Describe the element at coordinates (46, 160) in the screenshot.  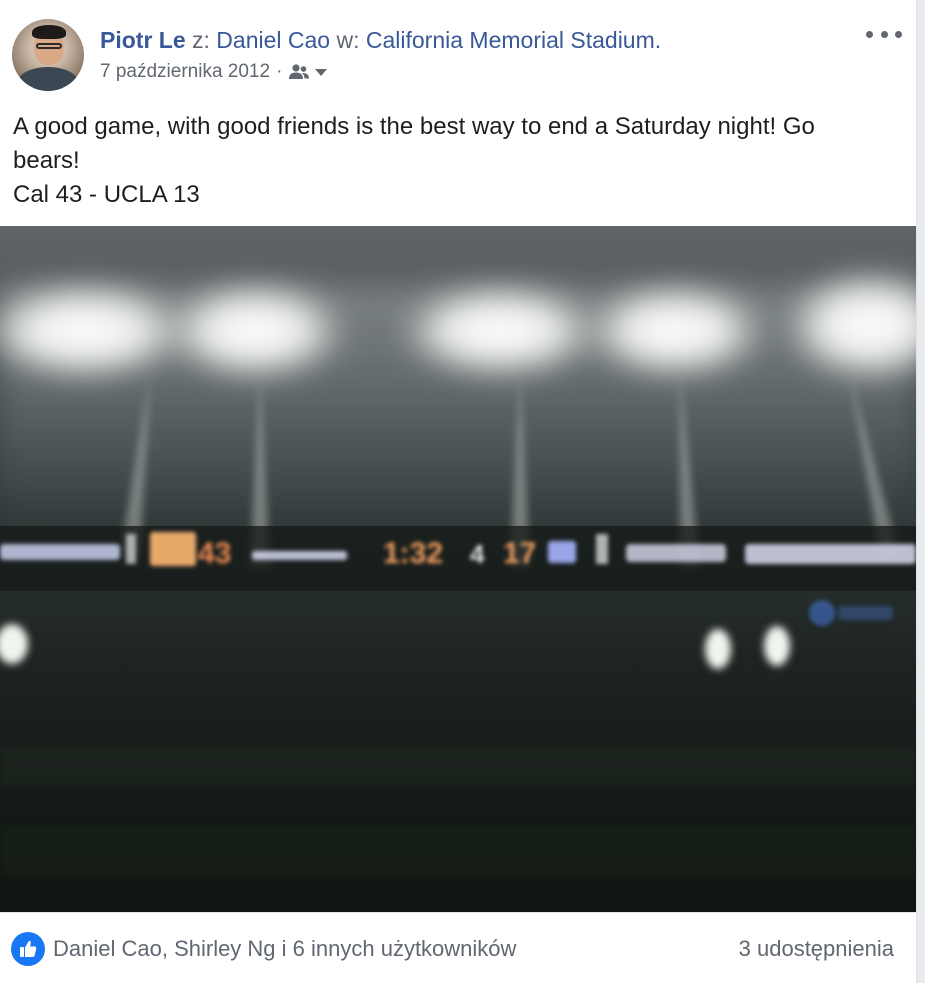
I see `post-text-line: bears!` at that location.